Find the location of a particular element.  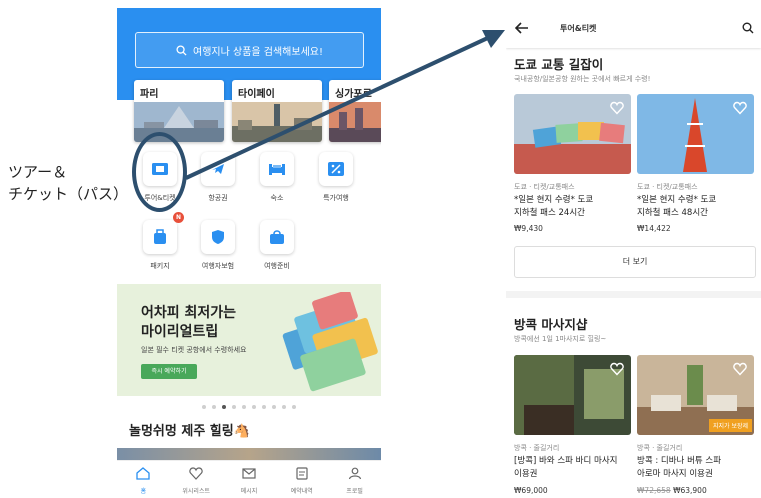

annotation-label: ツアー＆ チケット（パス） is located at coordinates (68, 183).